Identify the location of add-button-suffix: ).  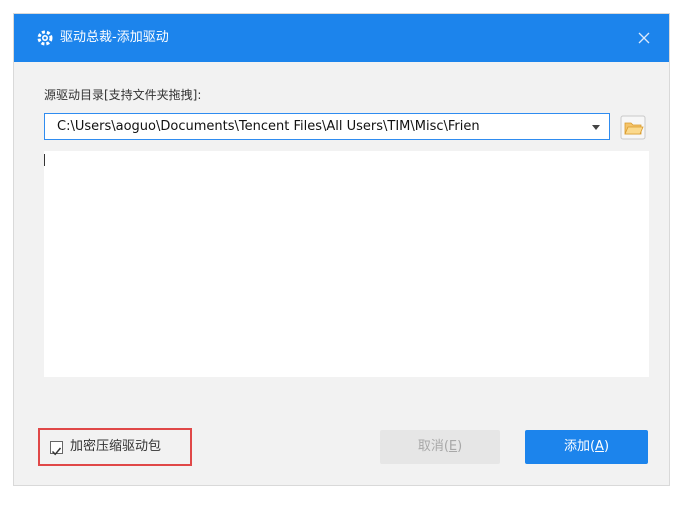
(606, 446).